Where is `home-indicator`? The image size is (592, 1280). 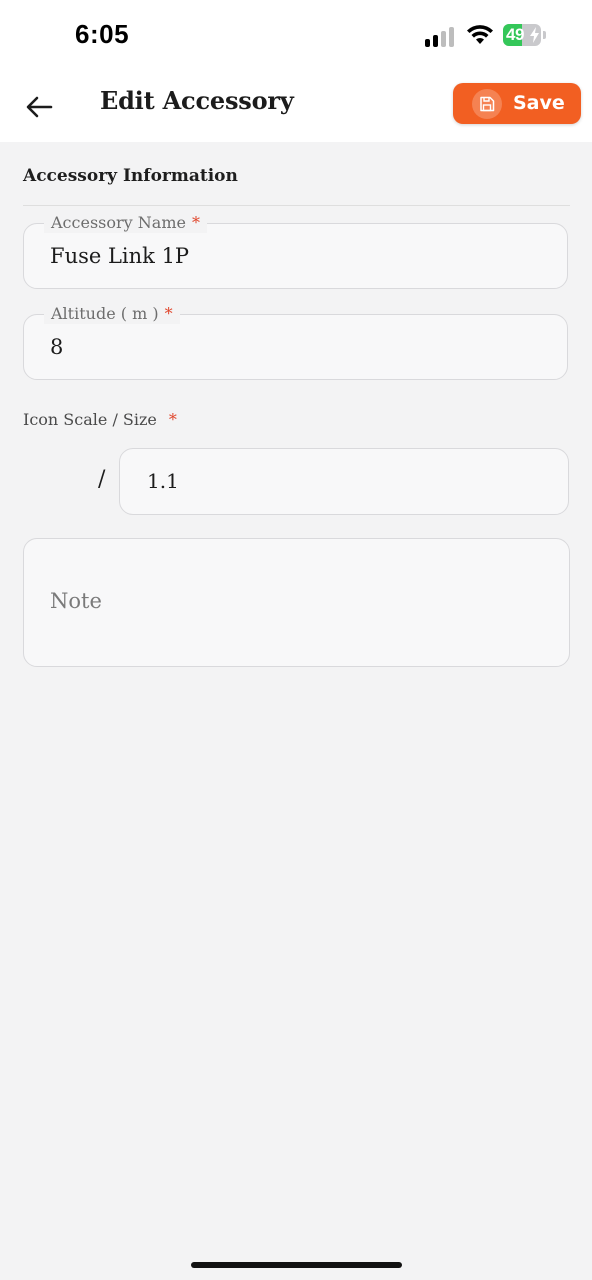
home-indicator is located at coordinates (296, 1265).